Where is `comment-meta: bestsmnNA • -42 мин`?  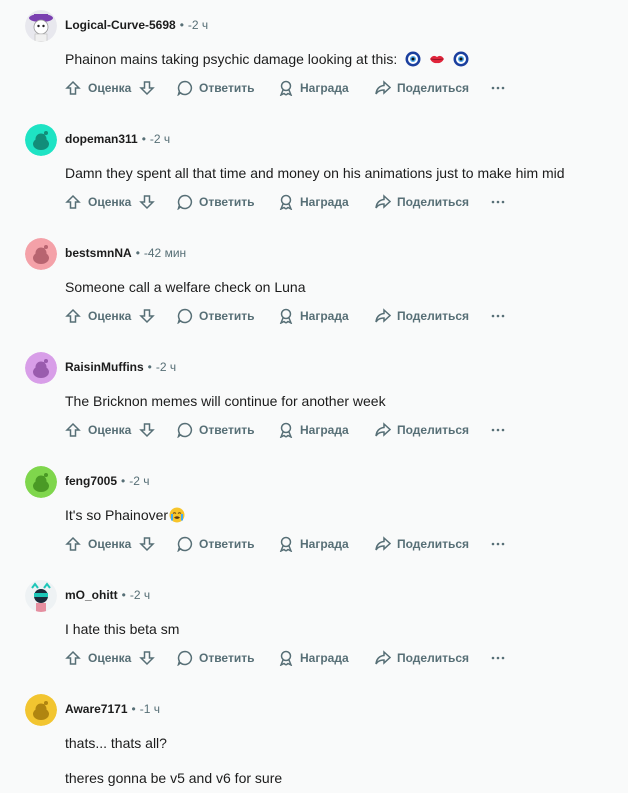 comment-meta: bestsmnNA • -42 мин is located at coordinates (125, 253).